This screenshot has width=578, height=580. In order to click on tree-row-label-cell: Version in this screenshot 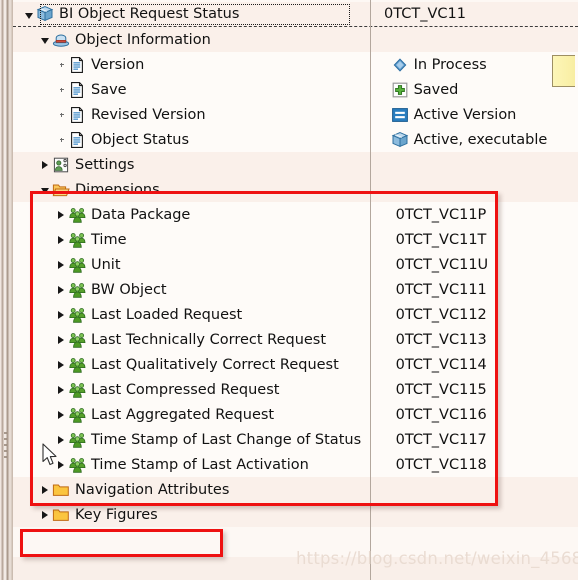, I will do `click(199, 64)`.